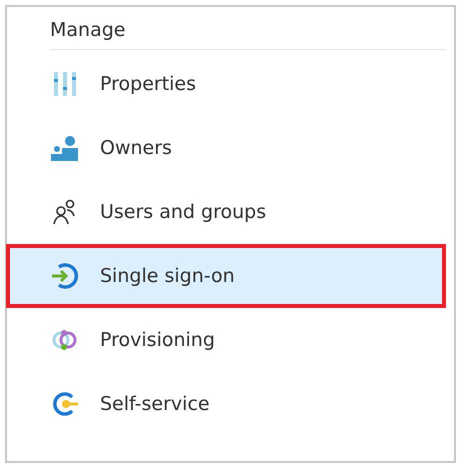 The height and width of the screenshot is (466, 460). I want to click on menu-item: Self-service, so click(226, 404).